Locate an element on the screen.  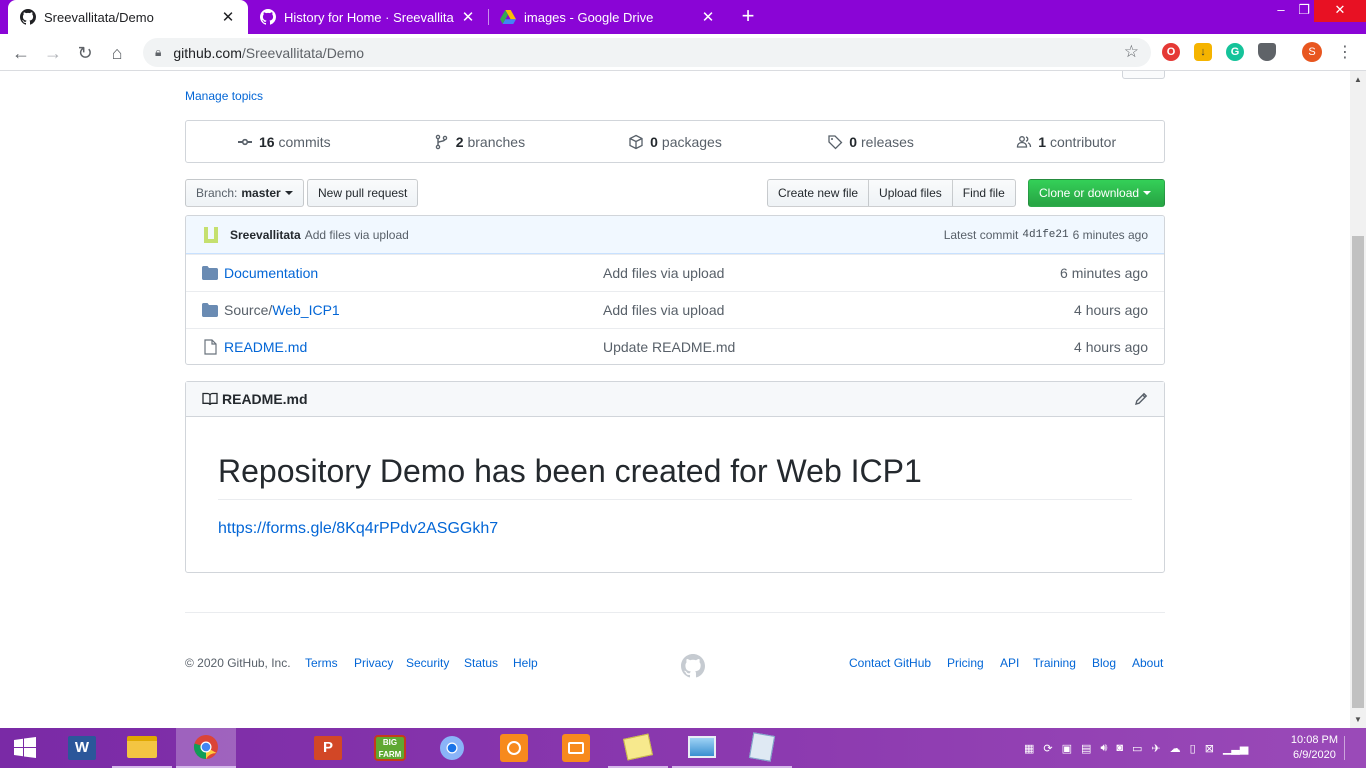
tab-google-drive: images - Google Drive ✕ is located at coordinates (608, 17).